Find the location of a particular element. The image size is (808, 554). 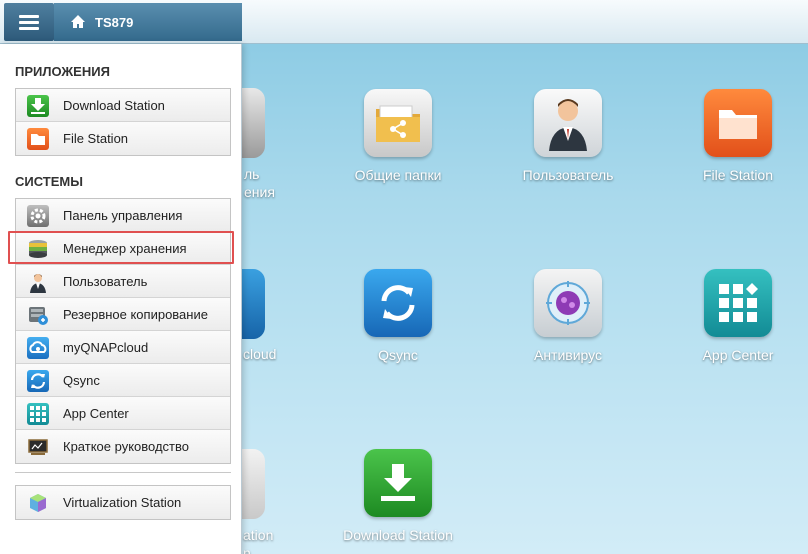

menu-item-label: Virtualization Station is located at coordinates (122, 502).